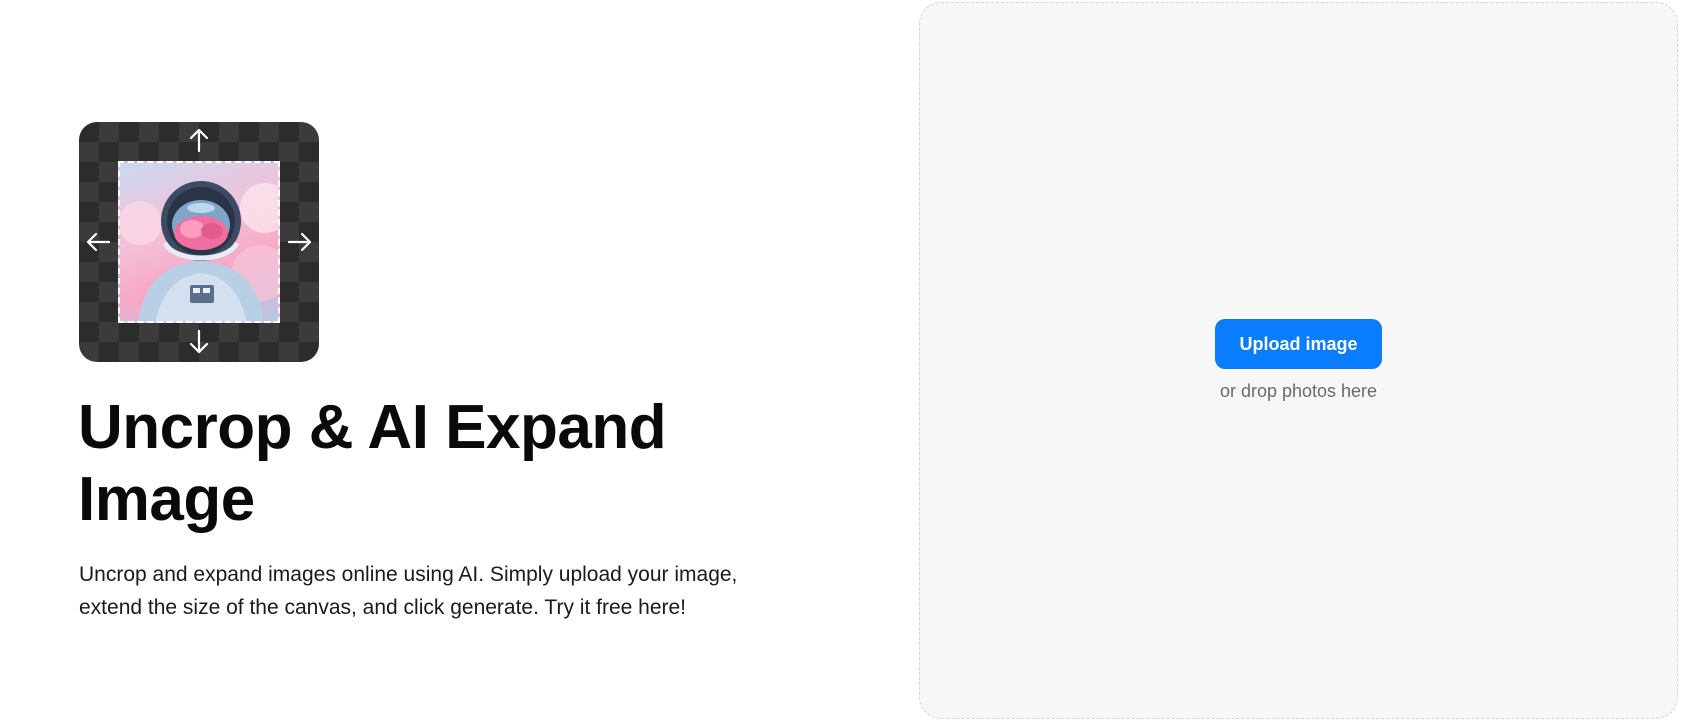  What do you see at coordinates (372, 463) in the screenshot?
I see `page-title: Uncrop & AI Expand Image` at bounding box center [372, 463].